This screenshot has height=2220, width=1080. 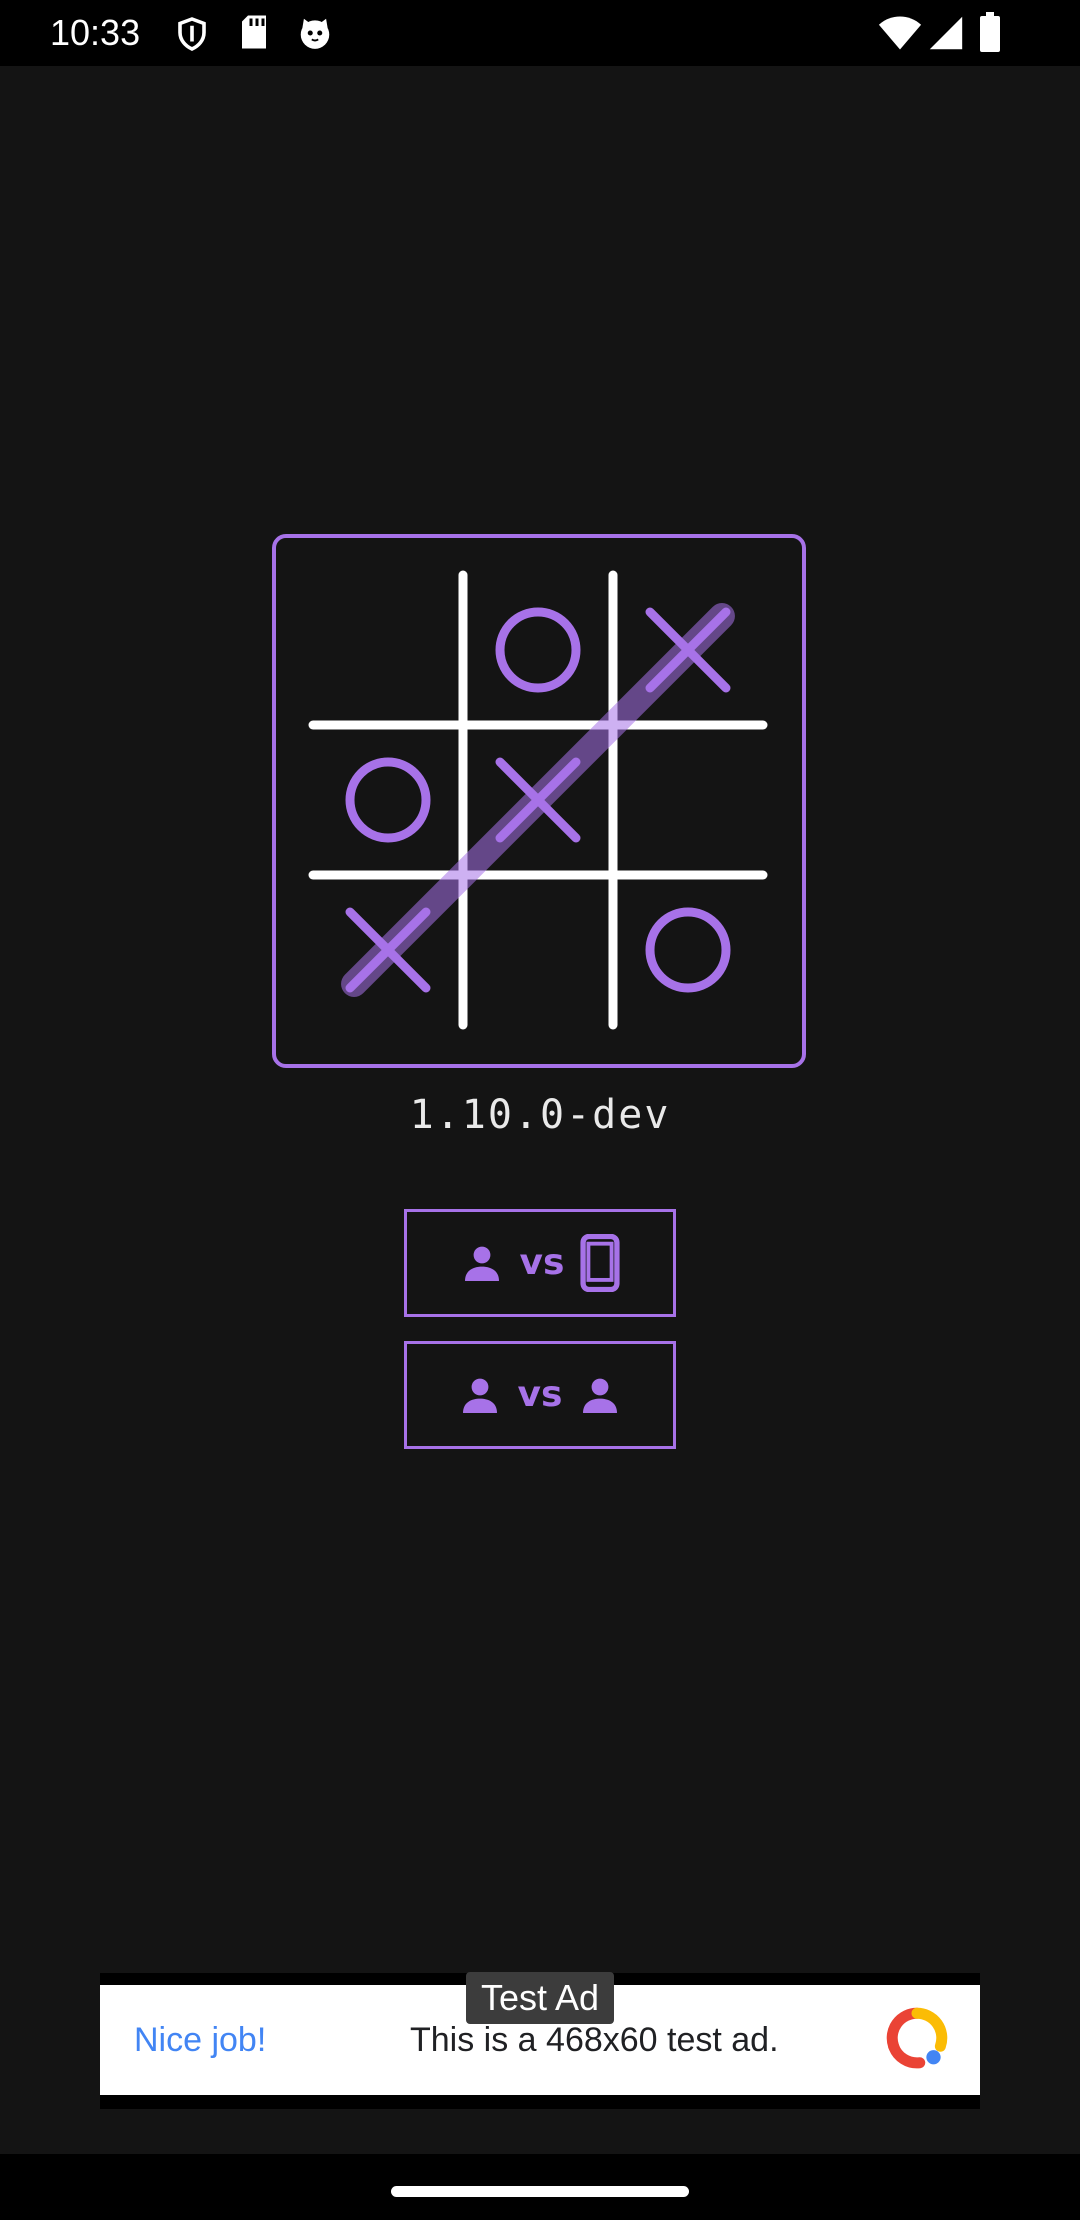 I want to click on ad-headline: Nice job!, so click(x=200, y=2040).